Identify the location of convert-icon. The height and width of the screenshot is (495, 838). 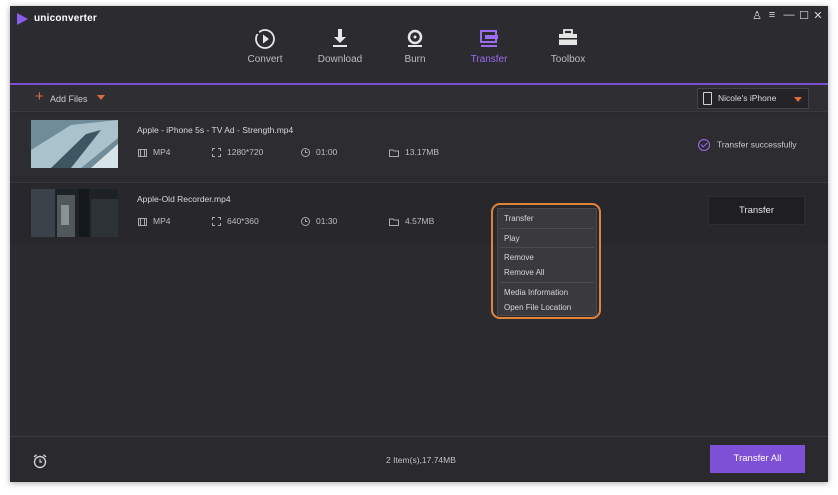
(265, 39).